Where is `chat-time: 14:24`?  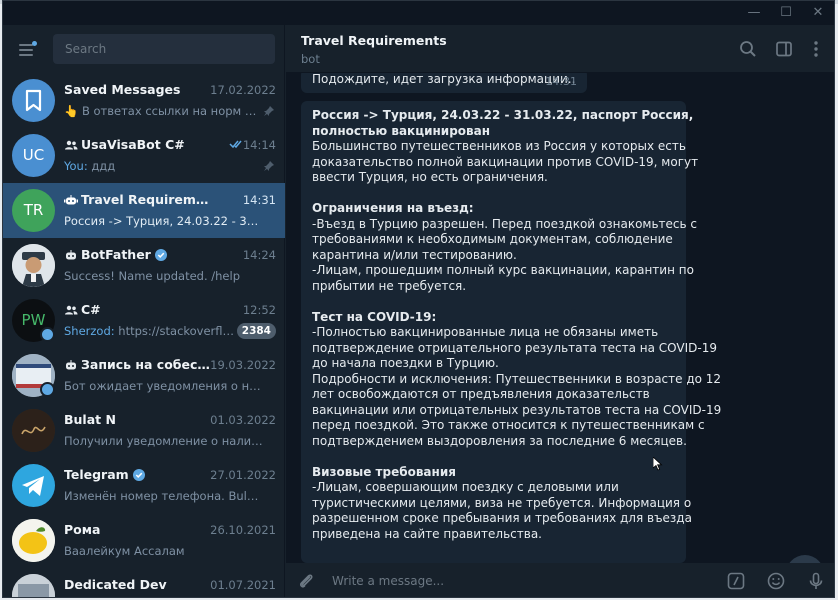 chat-time: 14:24 is located at coordinates (259, 255).